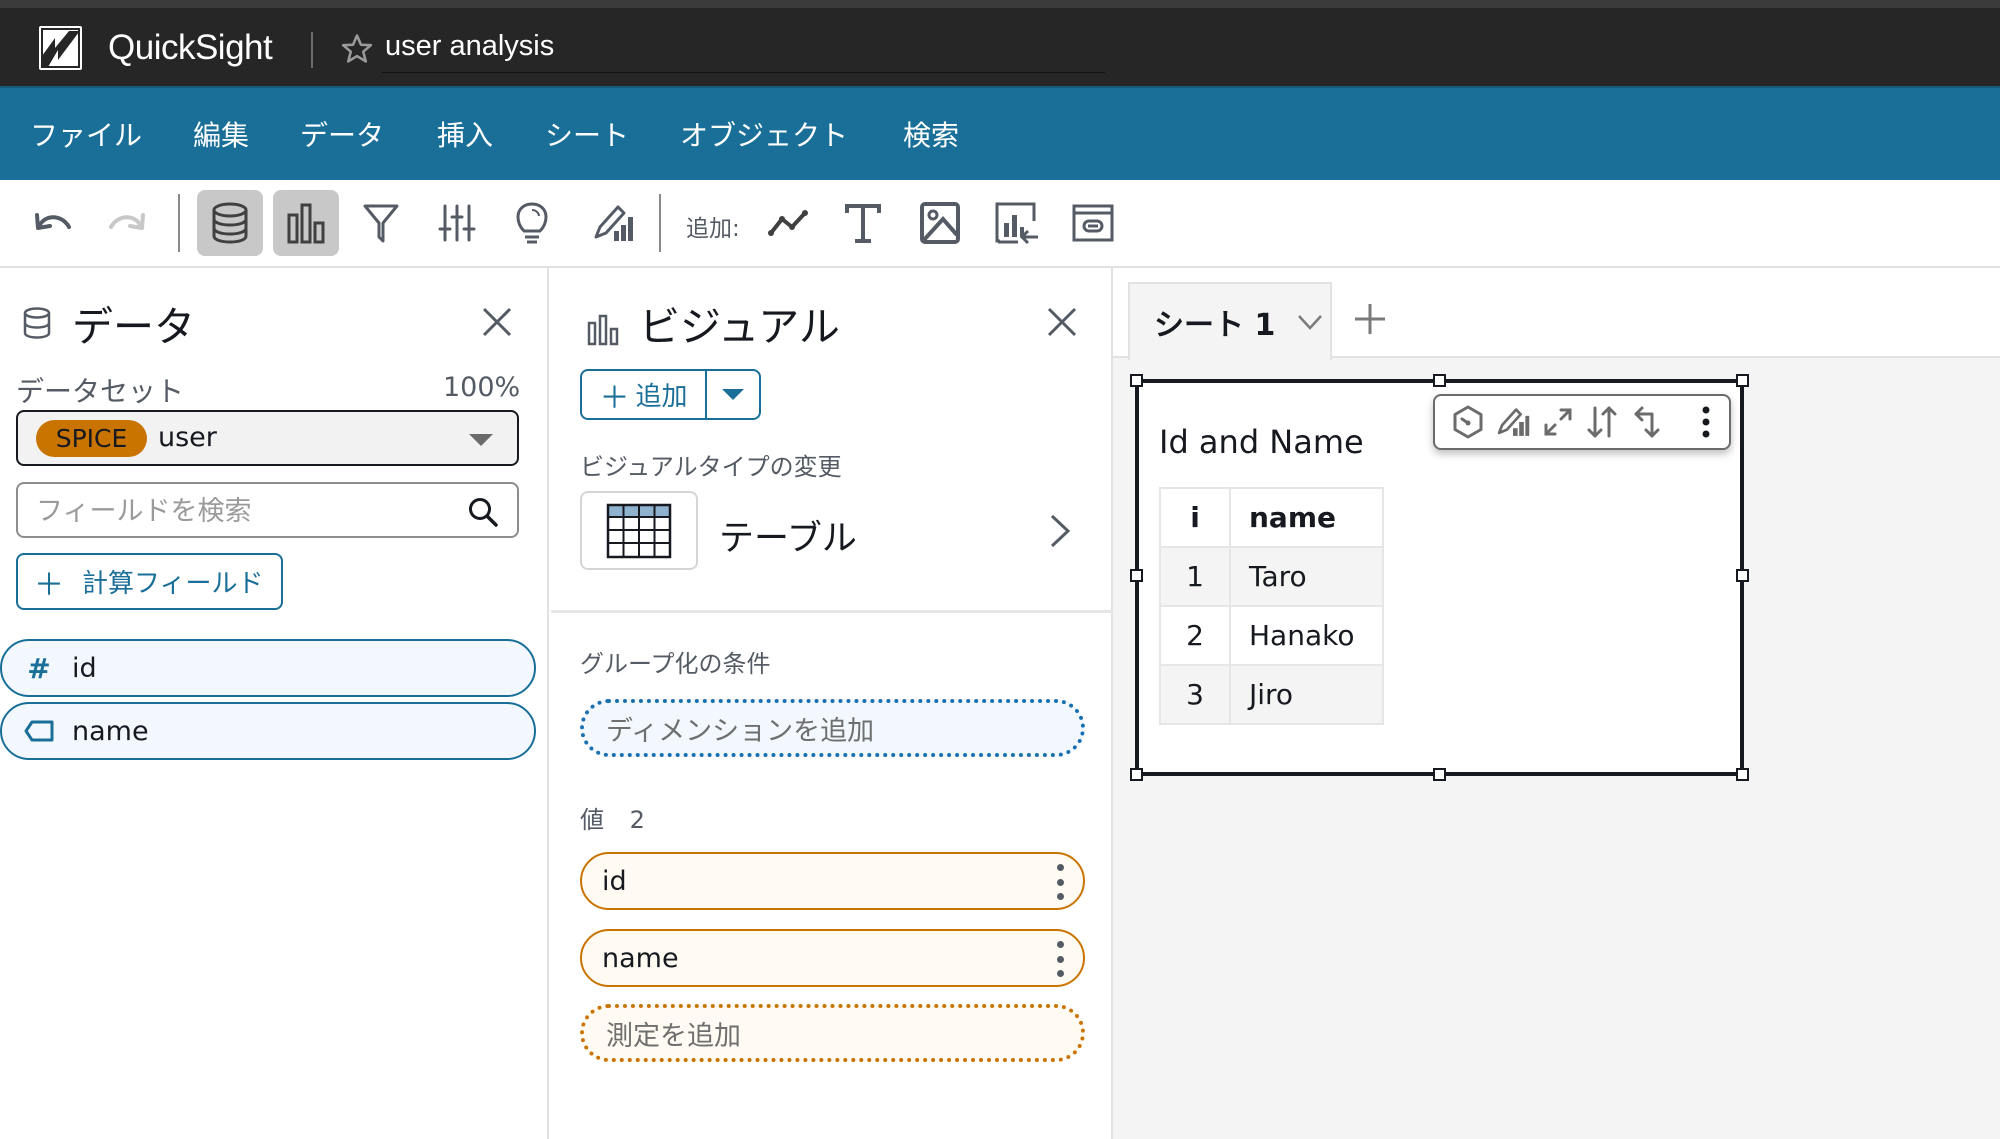 This screenshot has width=2000, height=1139. What do you see at coordinates (1306, 694) in the screenshot?
I see `table-cell: Jiro` at bounding box center [1306, 694].